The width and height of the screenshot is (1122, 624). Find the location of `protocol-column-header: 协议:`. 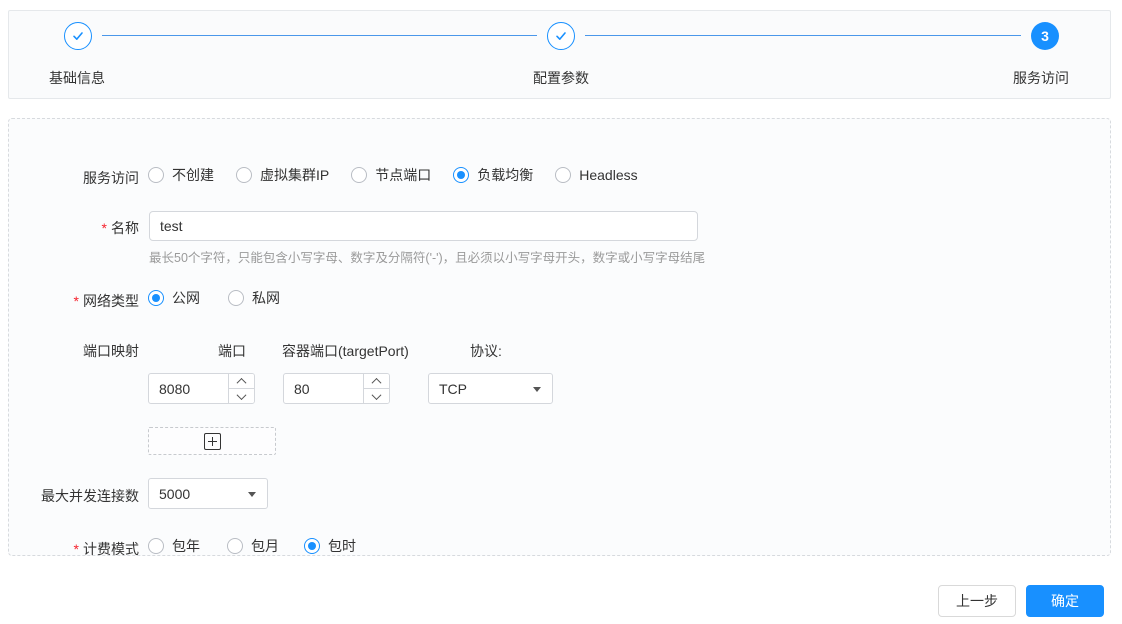

protocol-column-header: 协议: is located at coordinates (486, 351).